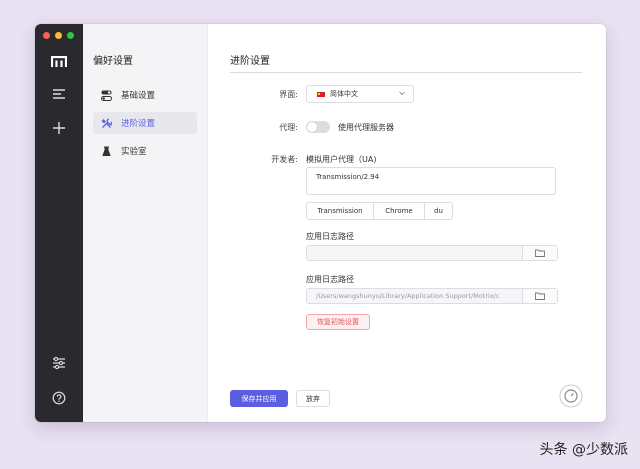 The image size is (640, 469). What do you see at coordinates (106, 95) in the screenshot?
I see `toggle-icon` at bounding box center [106, 95].